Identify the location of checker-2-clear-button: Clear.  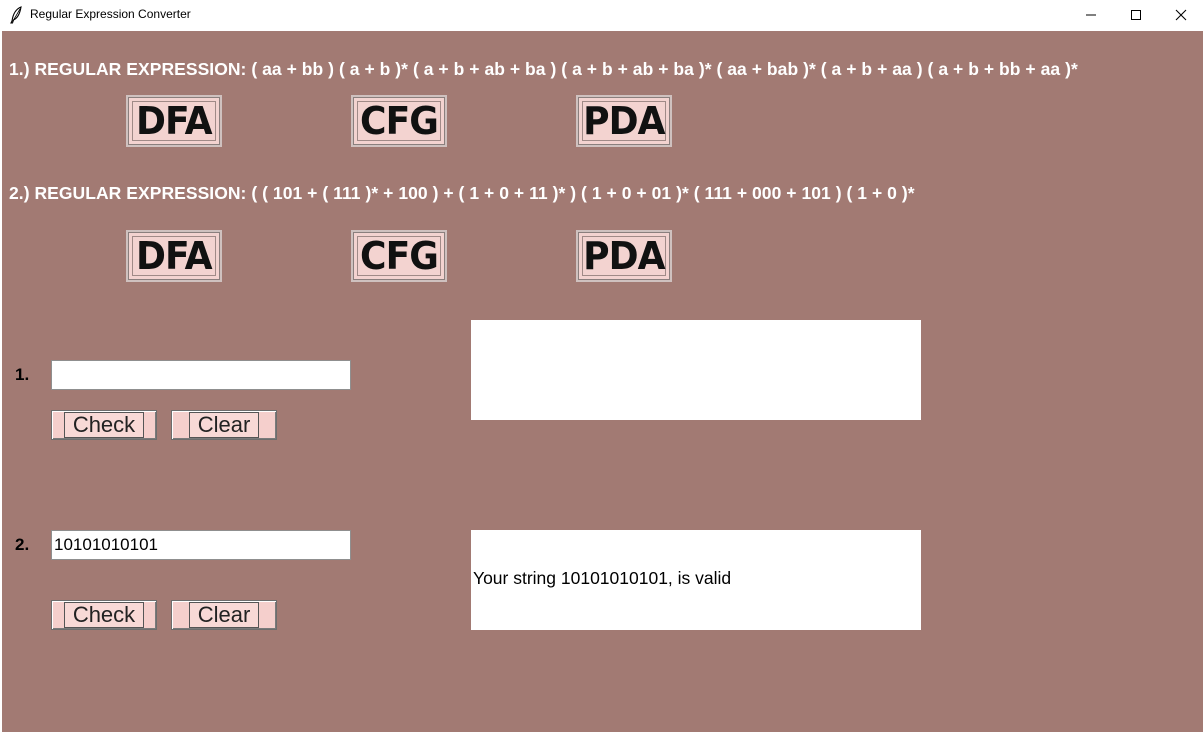
(224, 615).